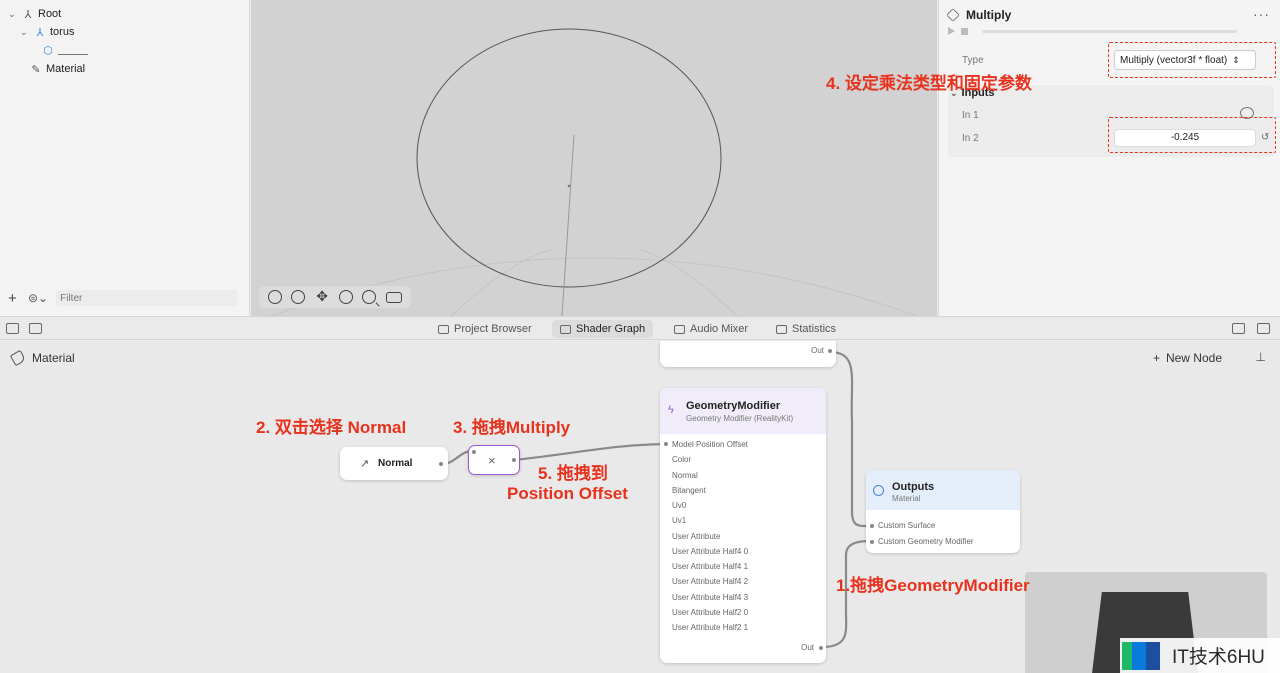 This screenshot has height=673, width=1280. What do you see at coordinates (710, 597) in the screenshot?
I see `port-label: User Attribute Half4 3` at bounding box center [710, 597].